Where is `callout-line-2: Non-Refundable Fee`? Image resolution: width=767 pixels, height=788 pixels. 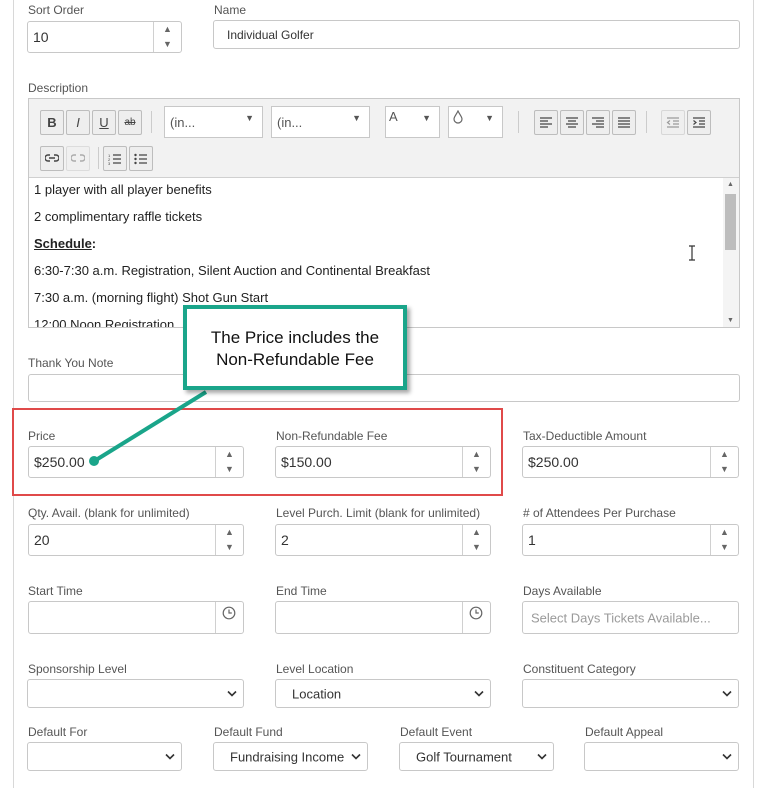
callout-line-2: Non-Refundable Fee is located at coordinates (295, 359).